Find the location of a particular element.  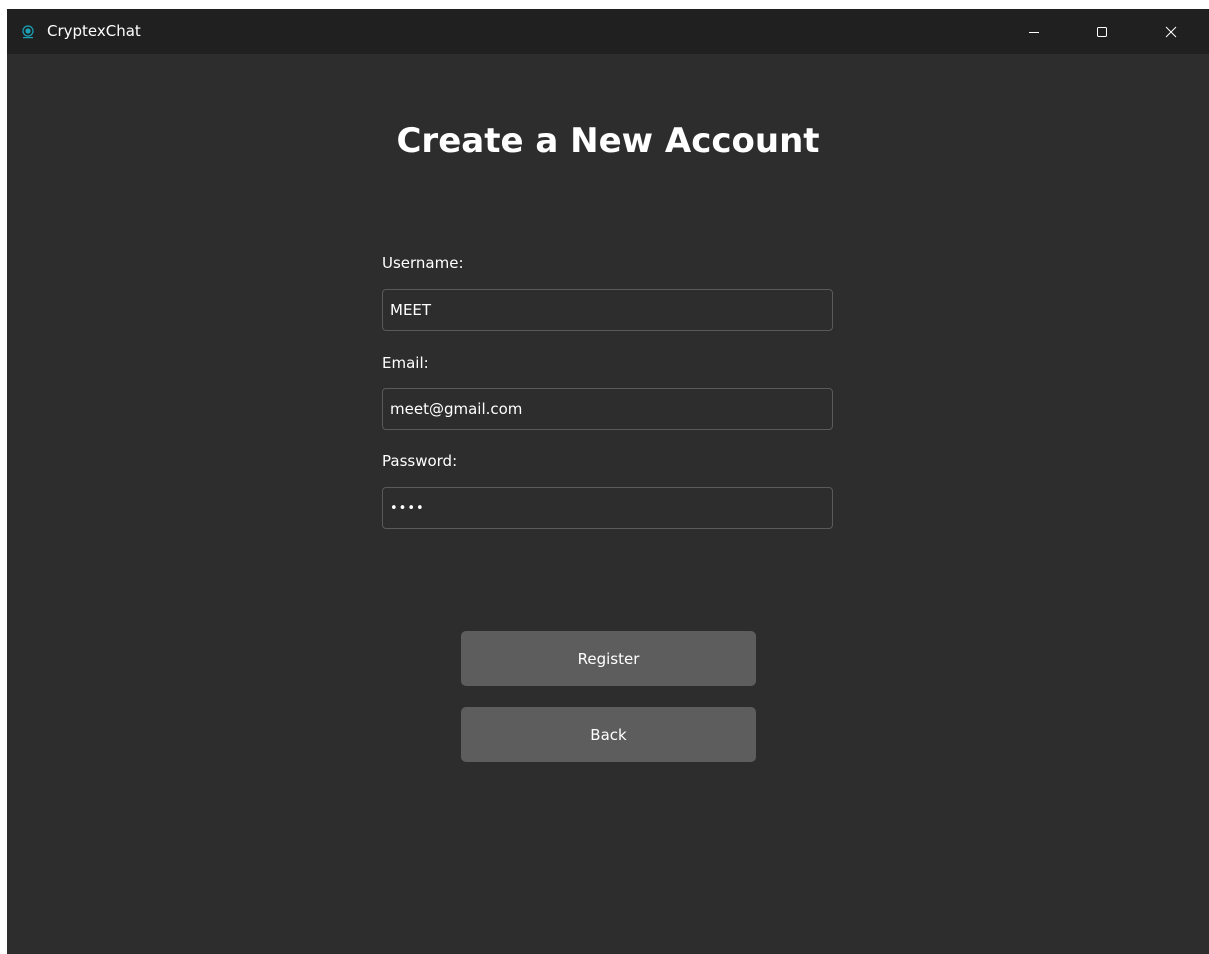

back-button: Back is located at coordinates (608, 734).